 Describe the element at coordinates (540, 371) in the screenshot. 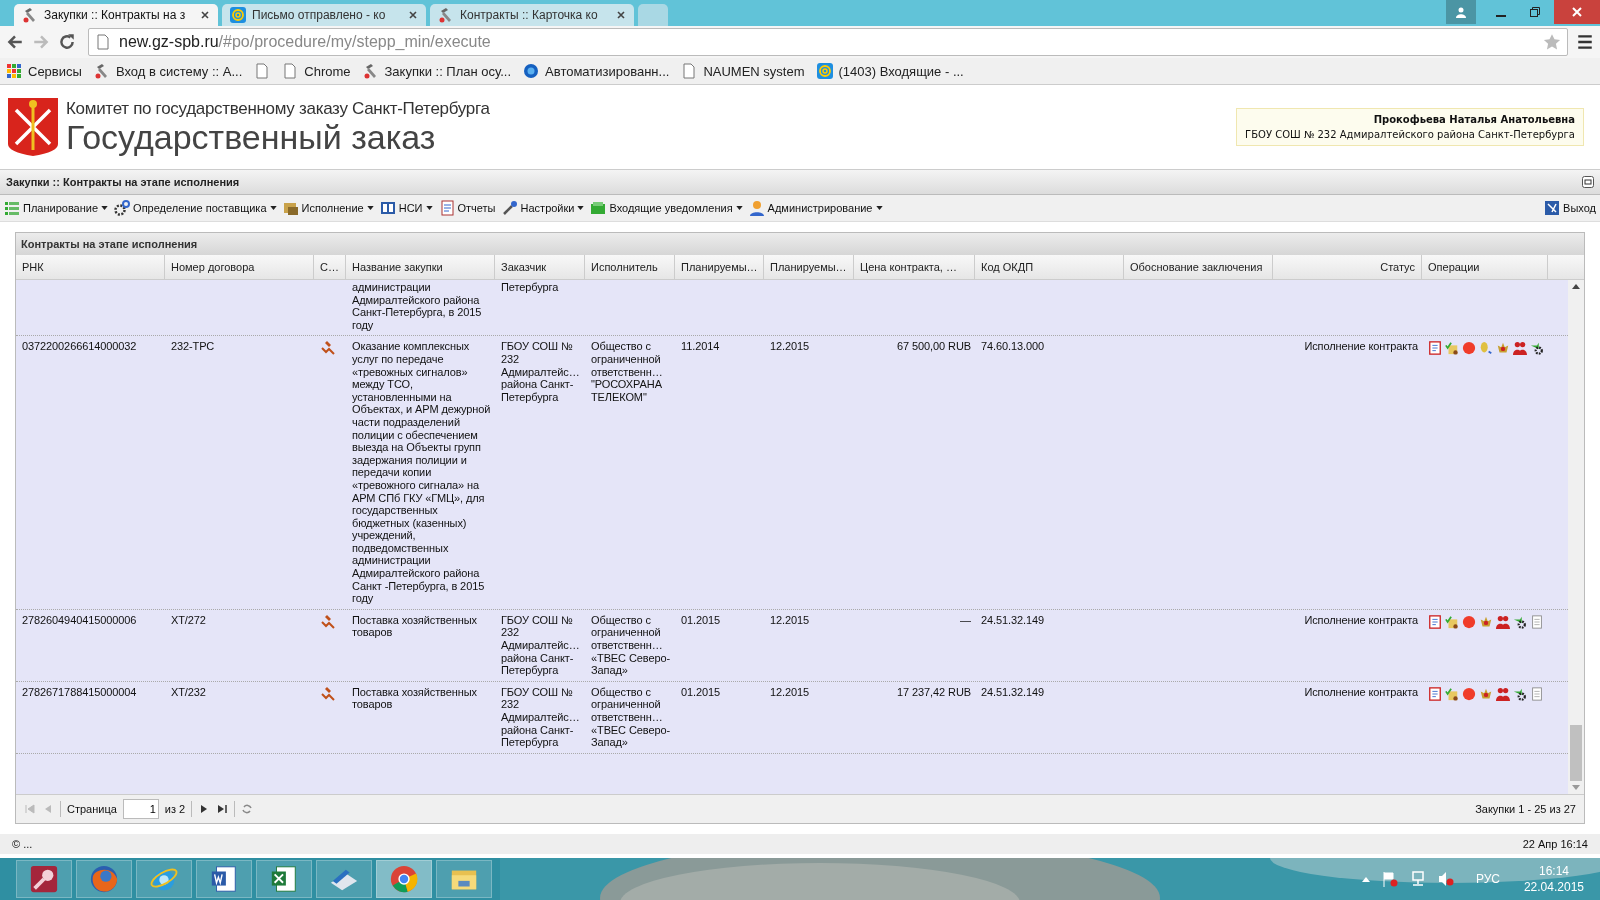

I see `table-cell: ГБОУ СОШ № 232 Адмиралтейс… района Санкт-Петербурга` at that location.